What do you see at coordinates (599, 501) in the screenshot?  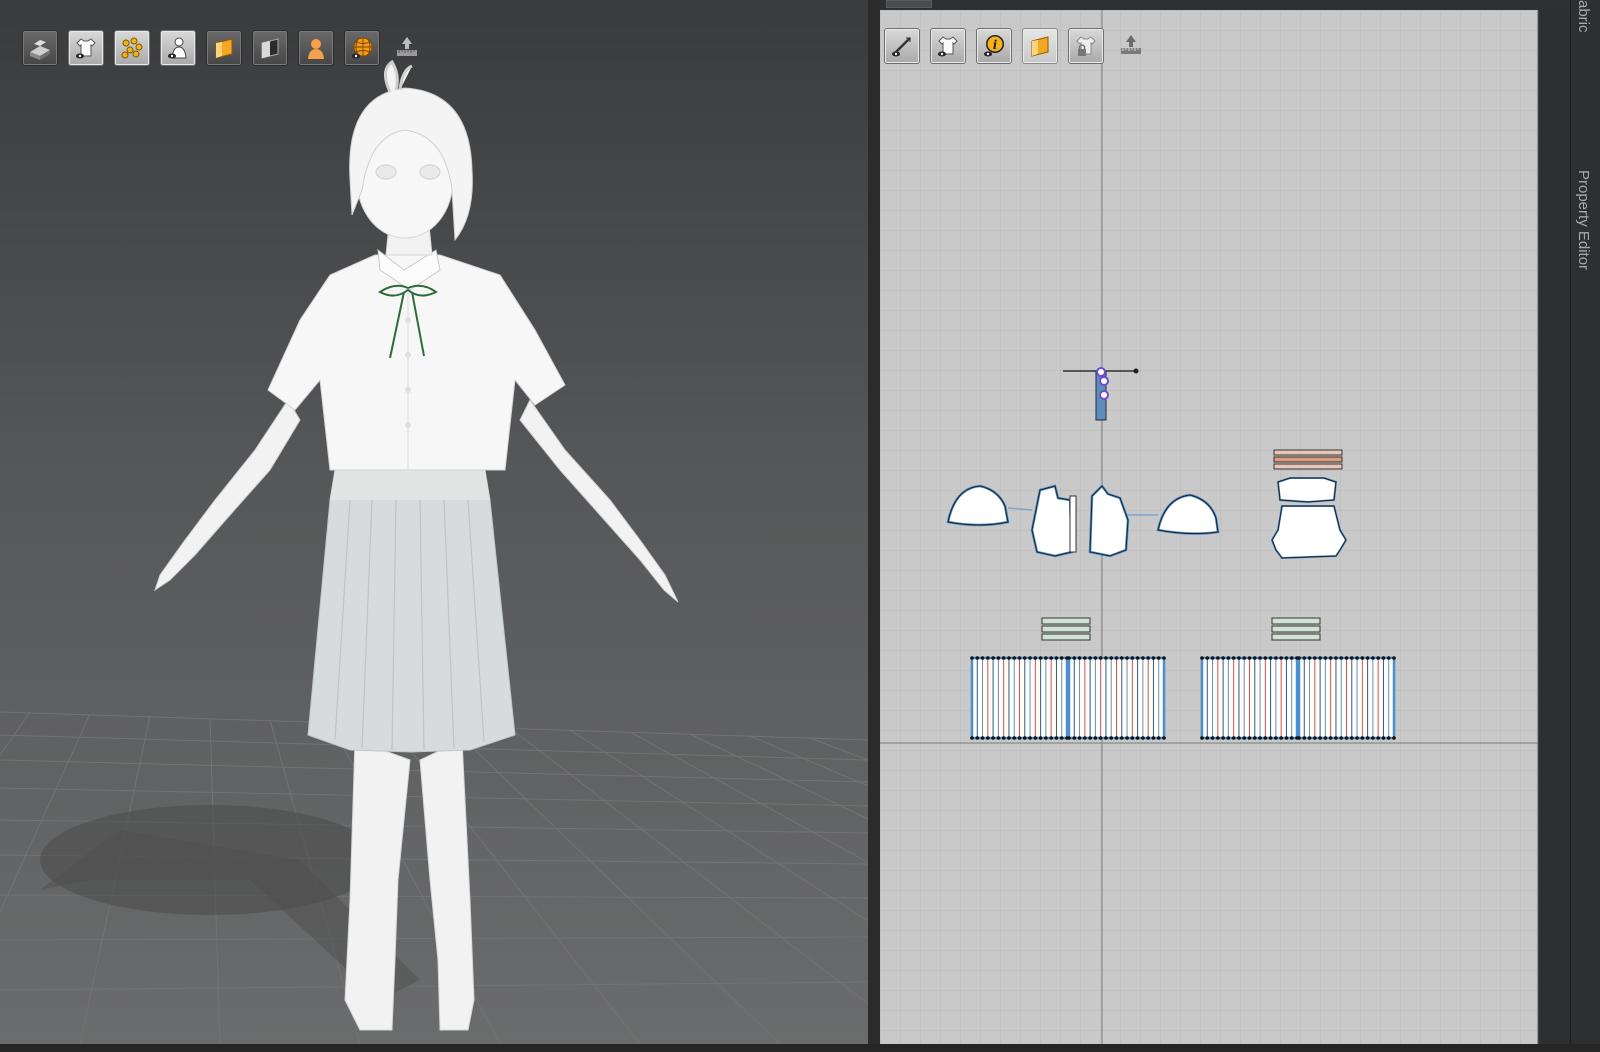 I see `avatar-right-arm` at bounding box center [599, 501].